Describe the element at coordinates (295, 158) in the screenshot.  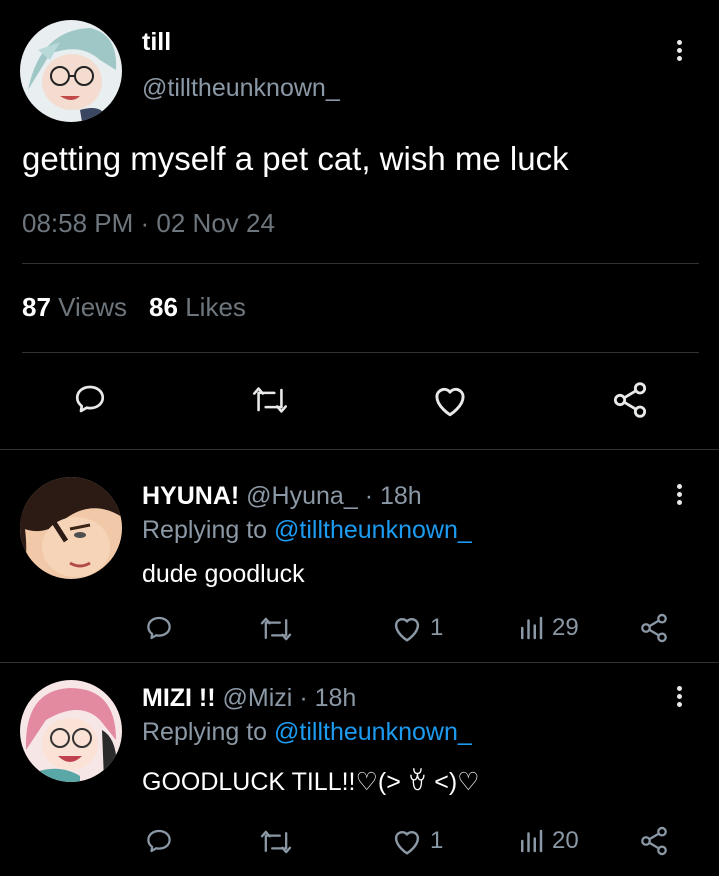
I see `tweet-text: getting myself a pet cat, wish me luck` at that location.